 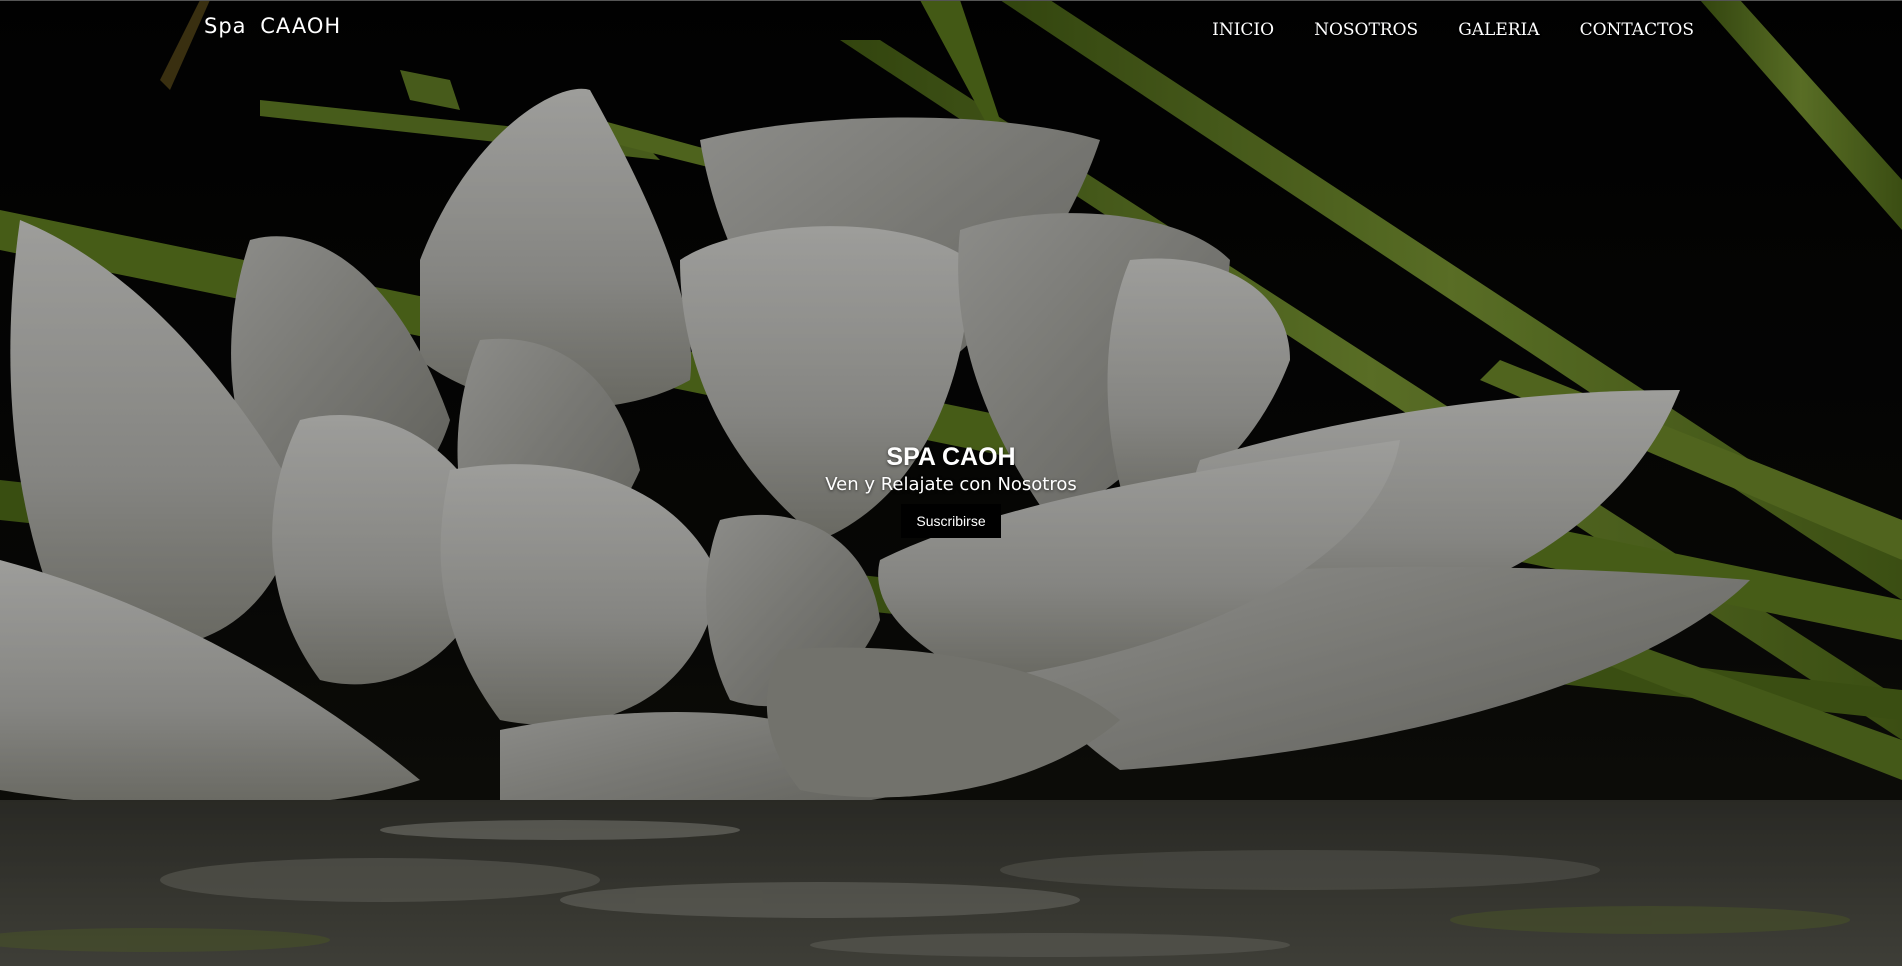 What do you see at coordinates (951, 0) in the screenshot?
I see `top-border` at bounding box center [951, 0].